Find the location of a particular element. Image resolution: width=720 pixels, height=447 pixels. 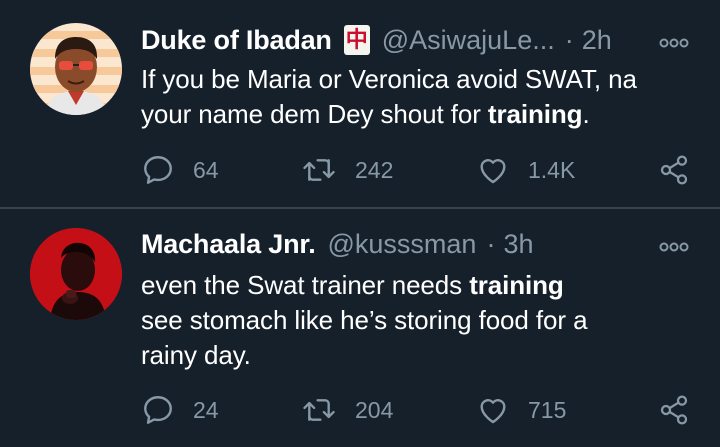

retweet-count: 204 is located at coordinates (374, 409).